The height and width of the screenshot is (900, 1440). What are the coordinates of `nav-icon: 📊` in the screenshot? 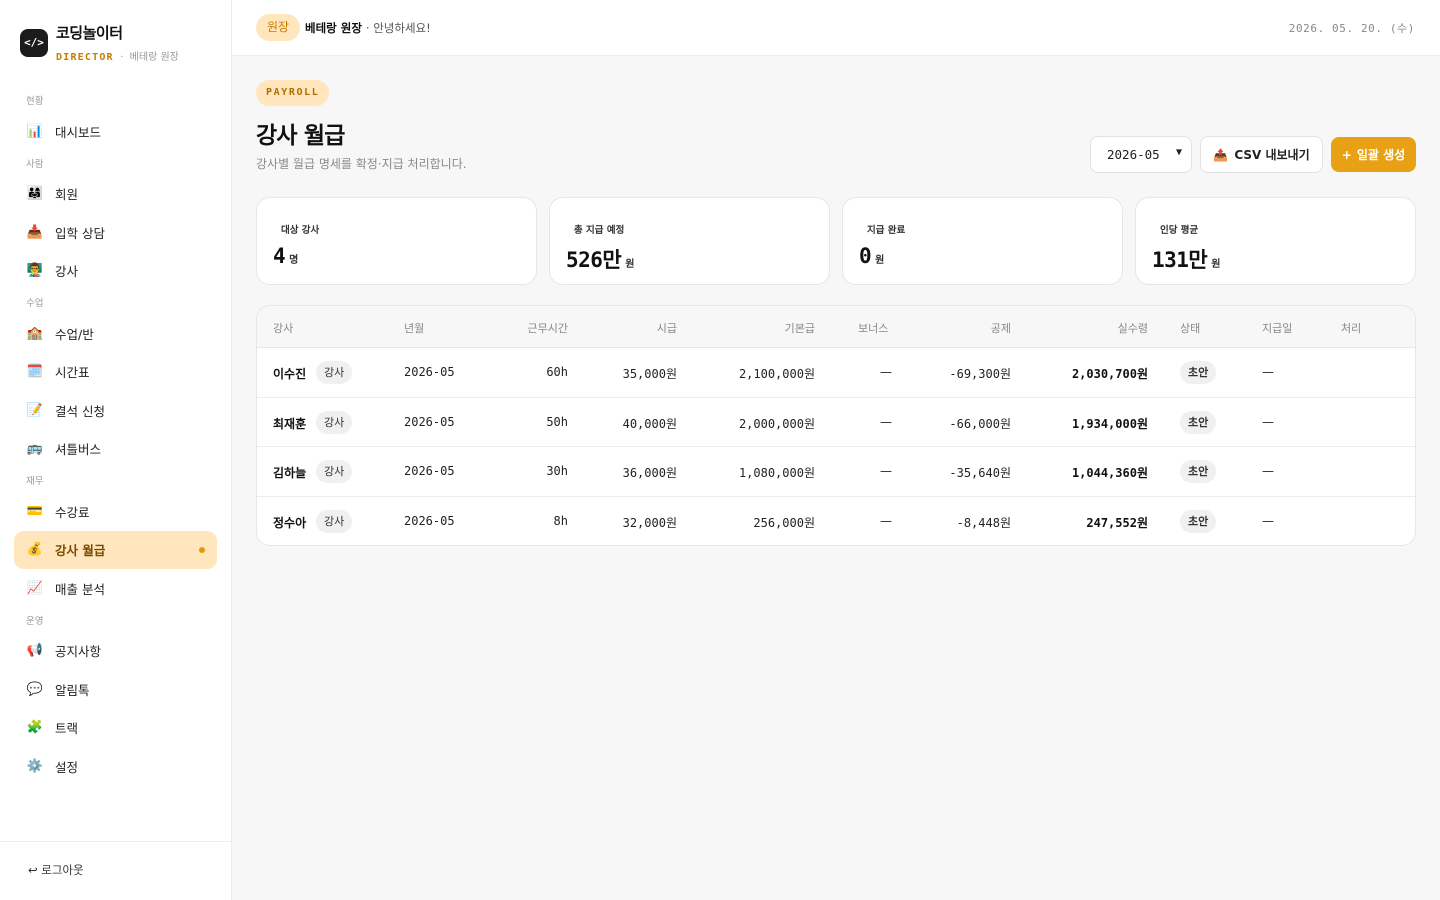 It's located at (35, 131).